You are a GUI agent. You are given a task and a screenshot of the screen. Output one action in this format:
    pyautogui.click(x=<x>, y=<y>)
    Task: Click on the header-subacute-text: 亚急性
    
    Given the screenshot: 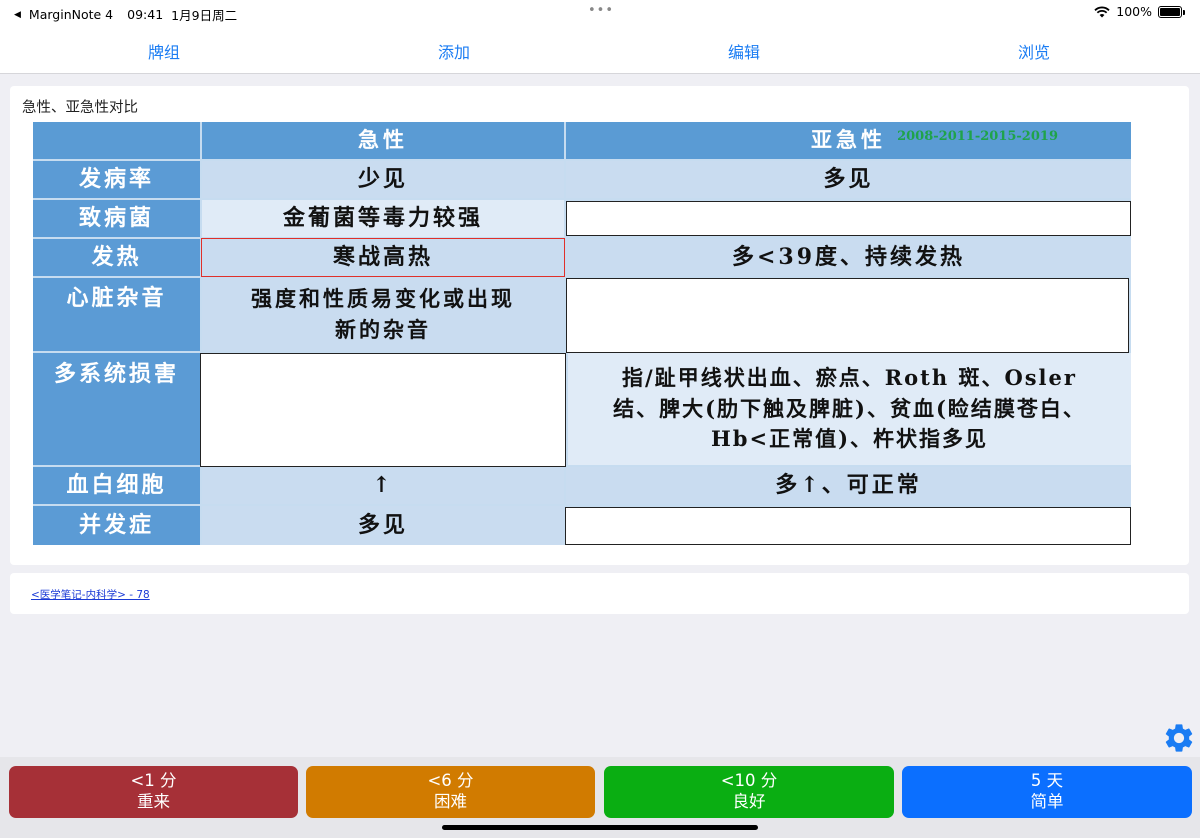 What is the action you would take?
    pyautogui.click(x=848, y=140)
    